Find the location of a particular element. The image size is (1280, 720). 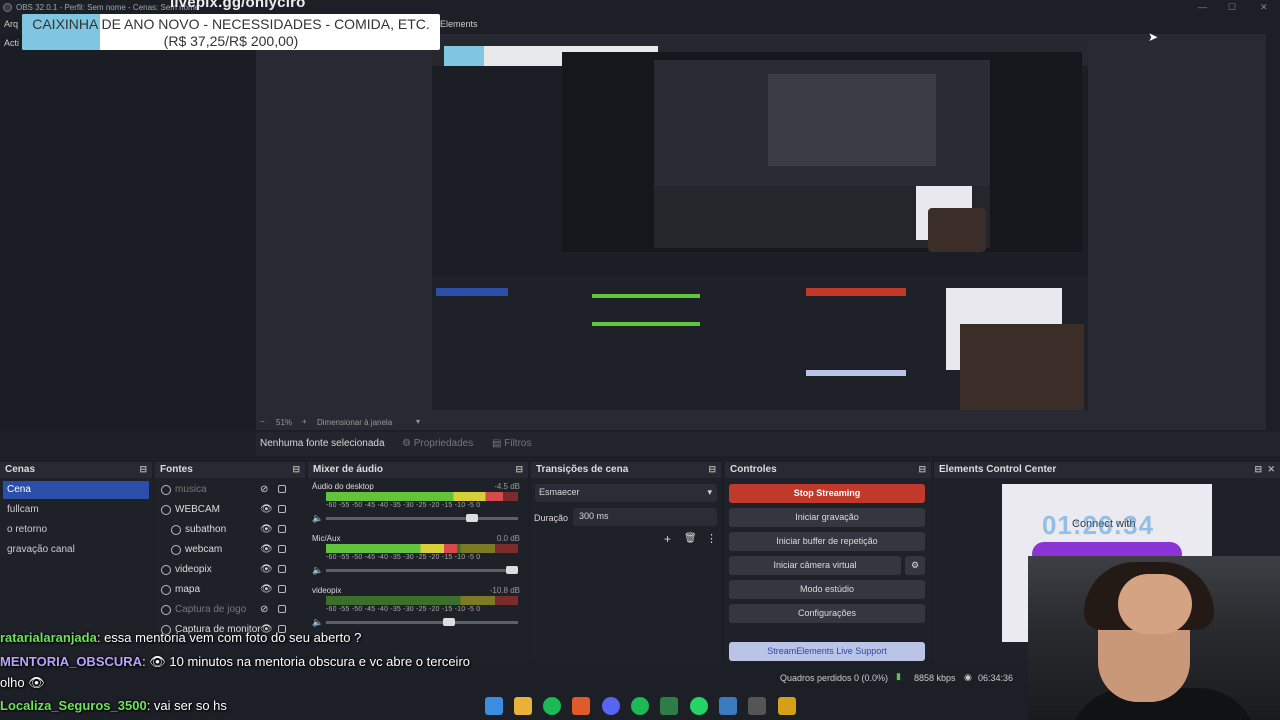

stream-status-icon: ◉ is located at coordinates (968, 677).